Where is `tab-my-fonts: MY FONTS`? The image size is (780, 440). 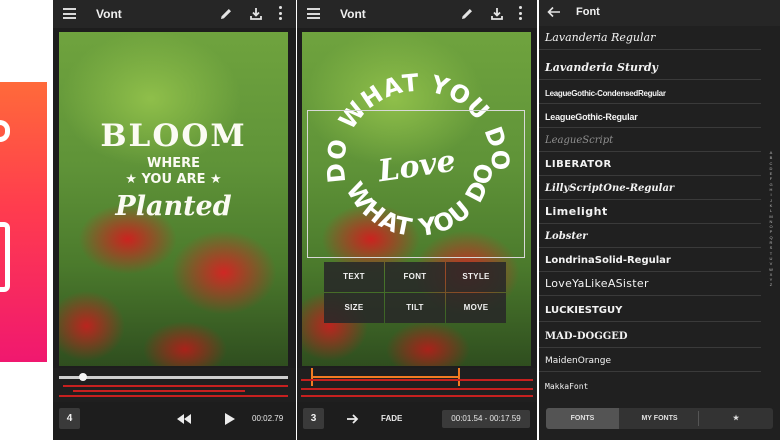 tab-my-fonts: MY FONTS is located at coordinates (659, 418).